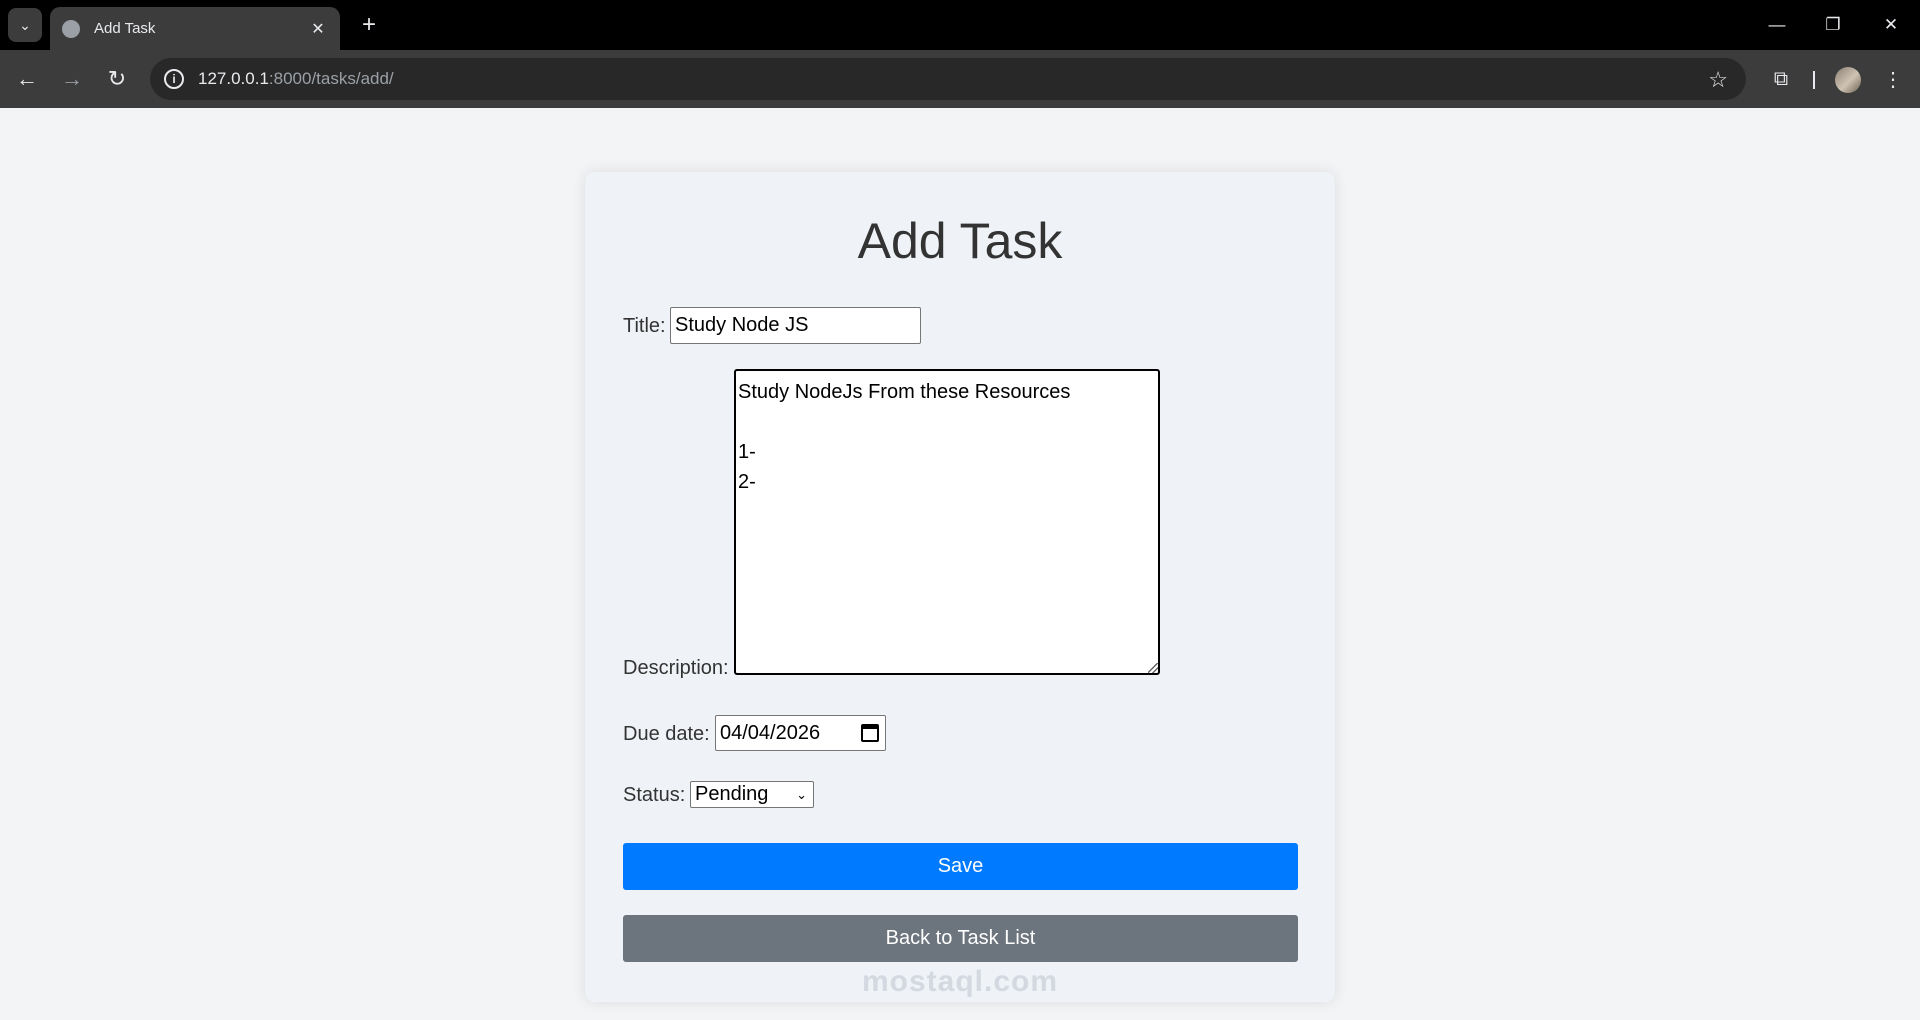  What do you see at coordinates (318, 29) in the screenshot?
I see `close-icon: ✕` at bounding box center [318, 29].